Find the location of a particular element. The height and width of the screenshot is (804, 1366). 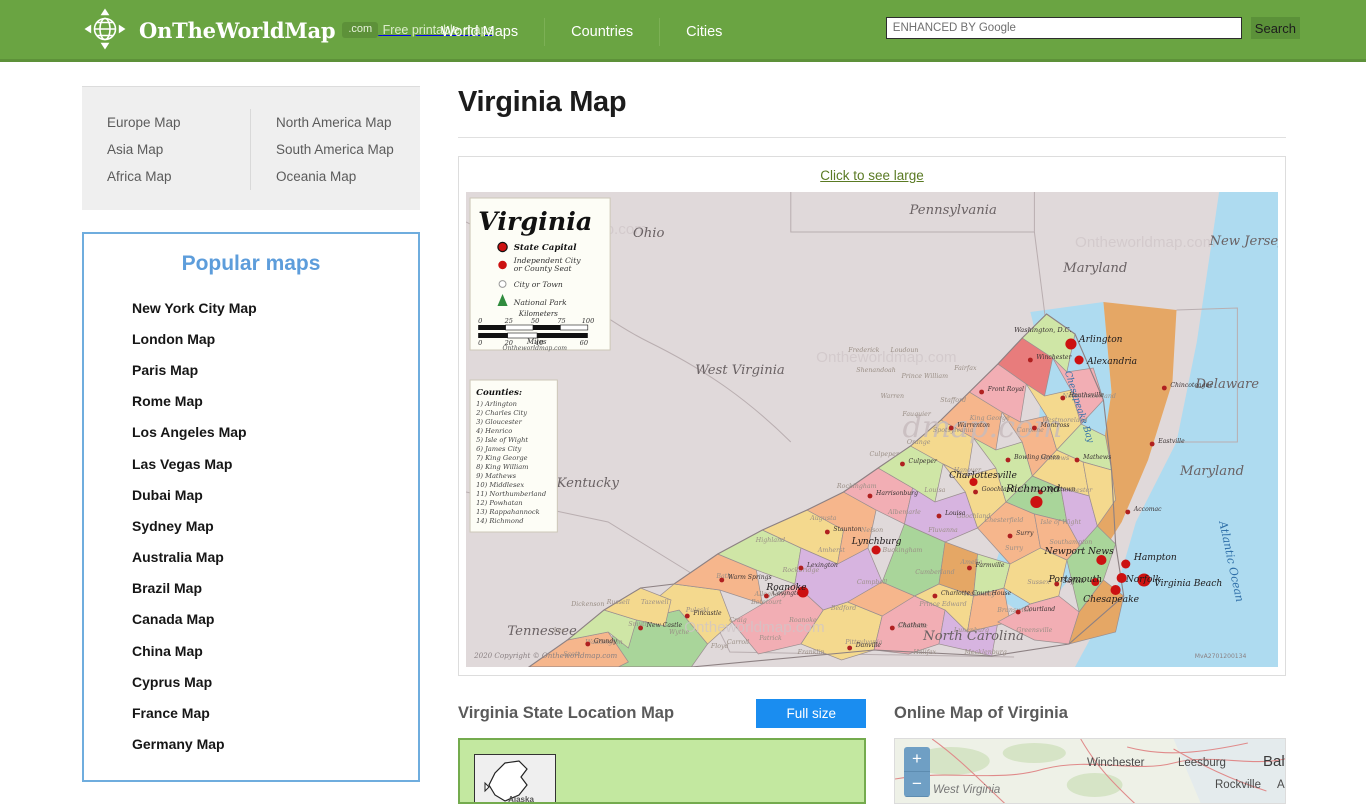

popular-item-paris-map: Paris Map is located at coordinates (251, 369).